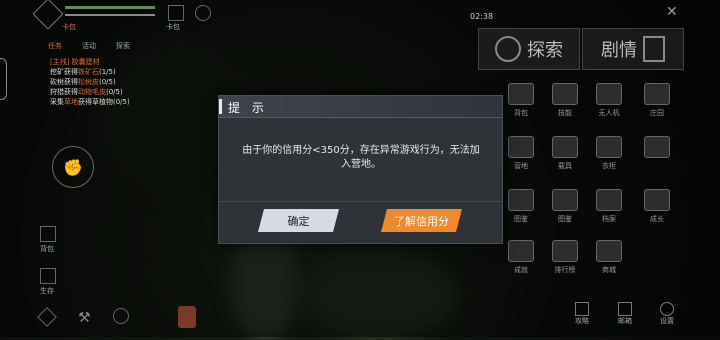  I want to click on dialog-message: 由于你的信用分<350分，存在异常游戏行为，无法加入营地。, so click(361, 157).